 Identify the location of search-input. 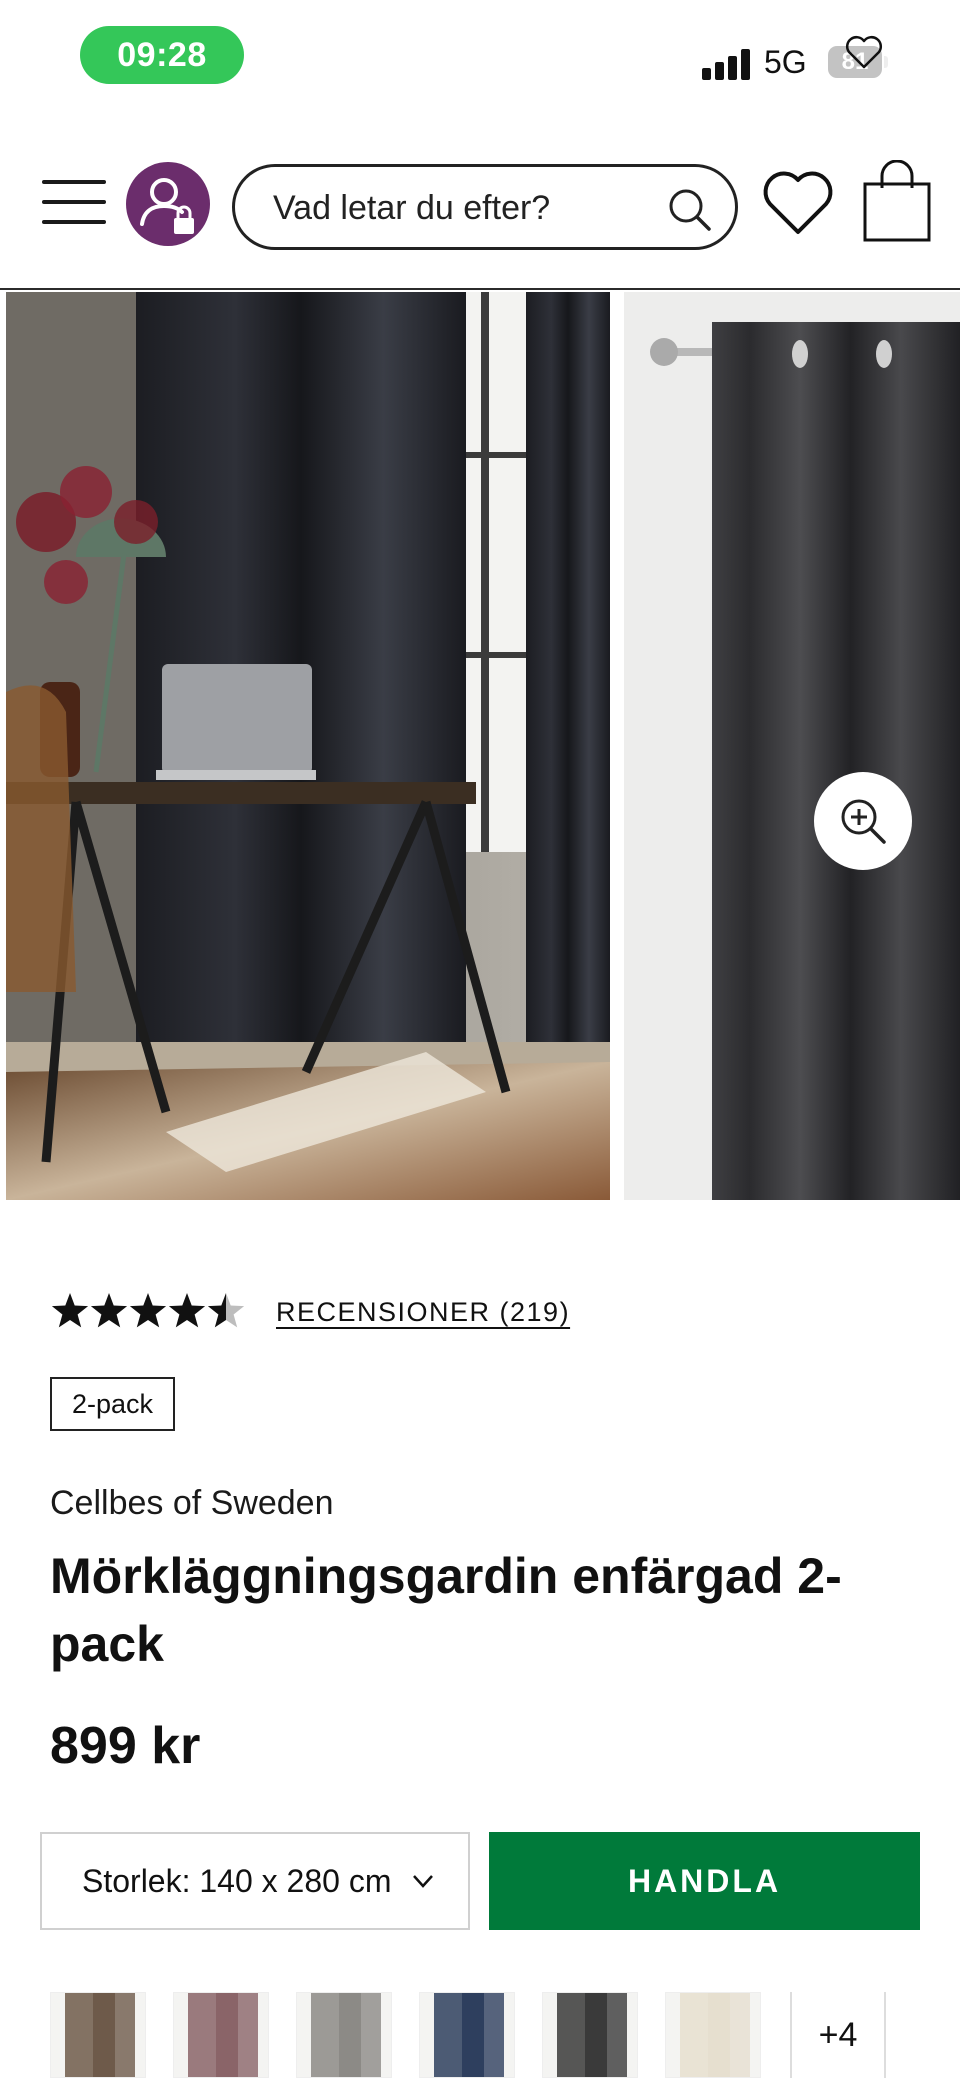
(463, 208).